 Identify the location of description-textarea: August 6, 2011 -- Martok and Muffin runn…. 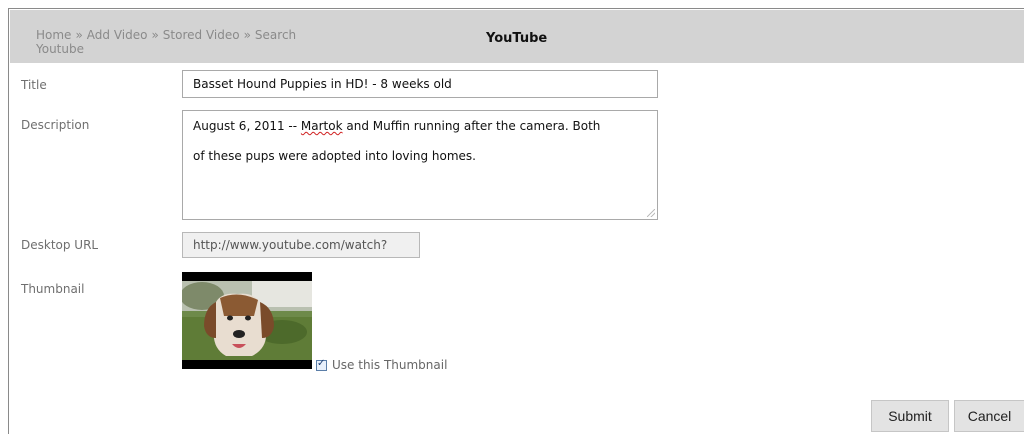
(420, 165).